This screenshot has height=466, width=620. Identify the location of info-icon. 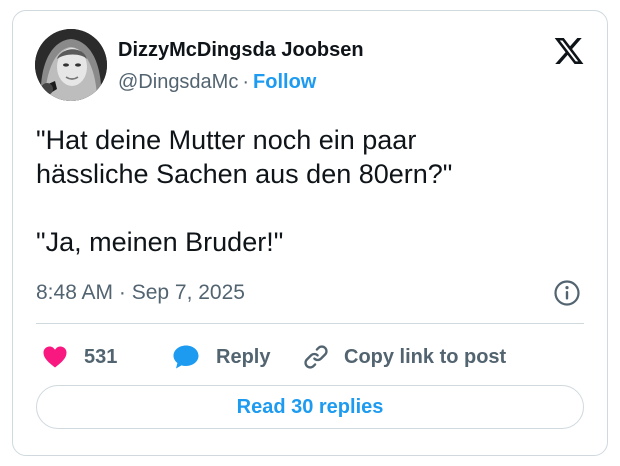
(567, 293).